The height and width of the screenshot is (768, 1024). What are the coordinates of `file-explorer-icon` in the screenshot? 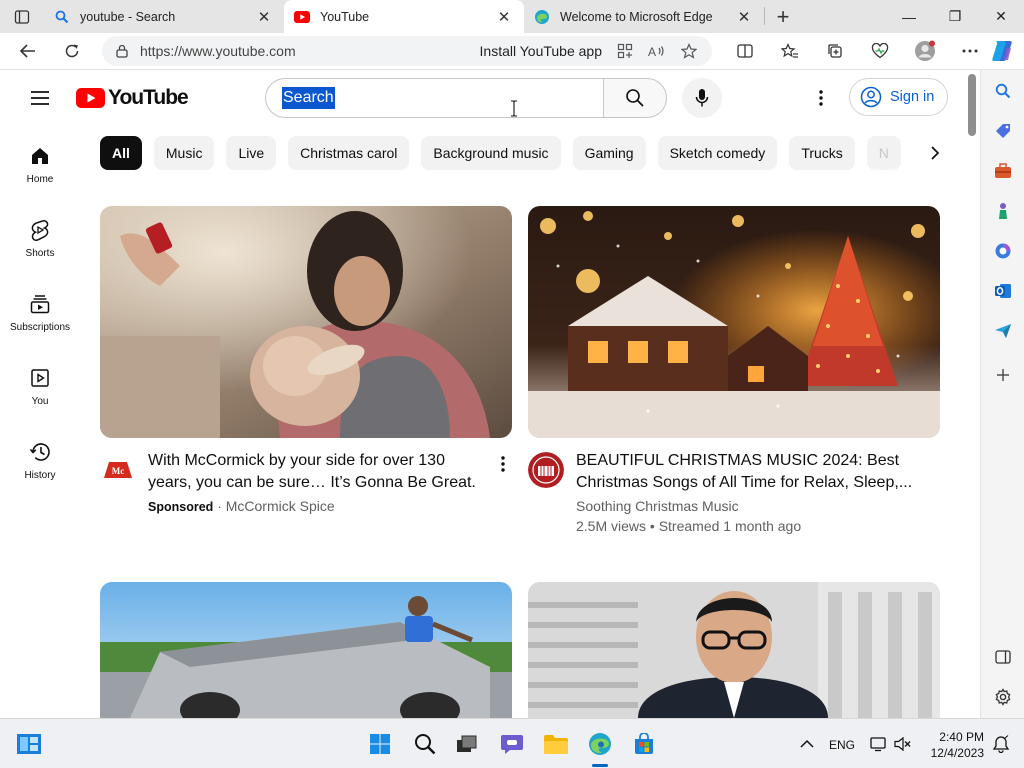 It's located at (556, 744).